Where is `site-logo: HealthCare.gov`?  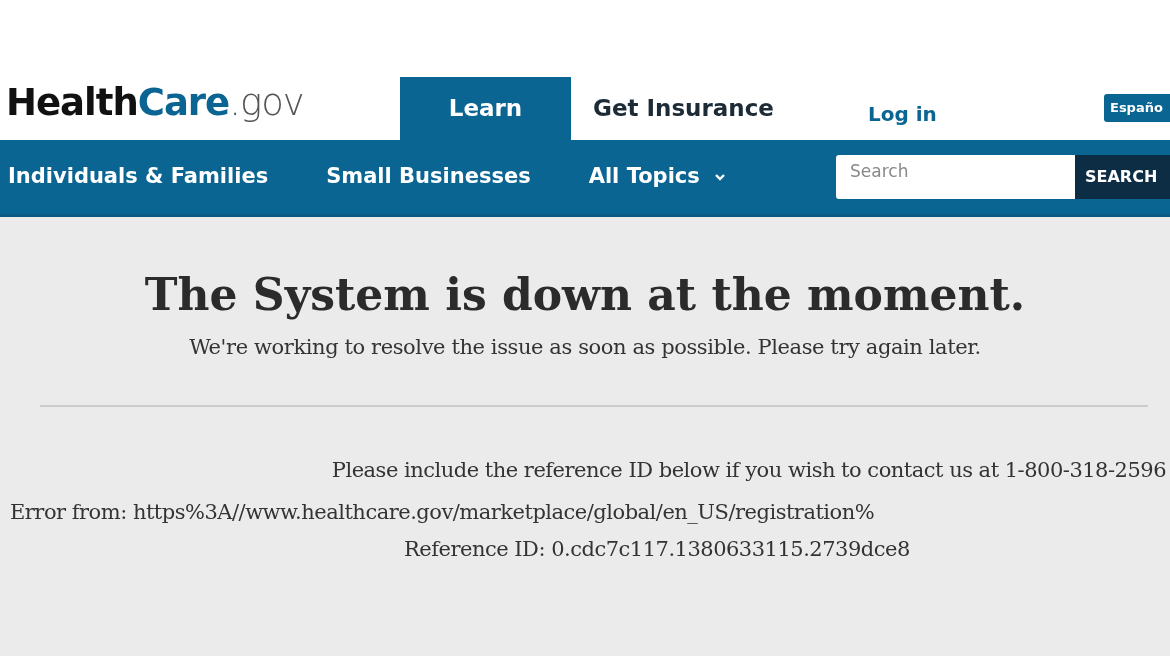 site-logo: HealthCare.gov is located at coordinates (200, 108).